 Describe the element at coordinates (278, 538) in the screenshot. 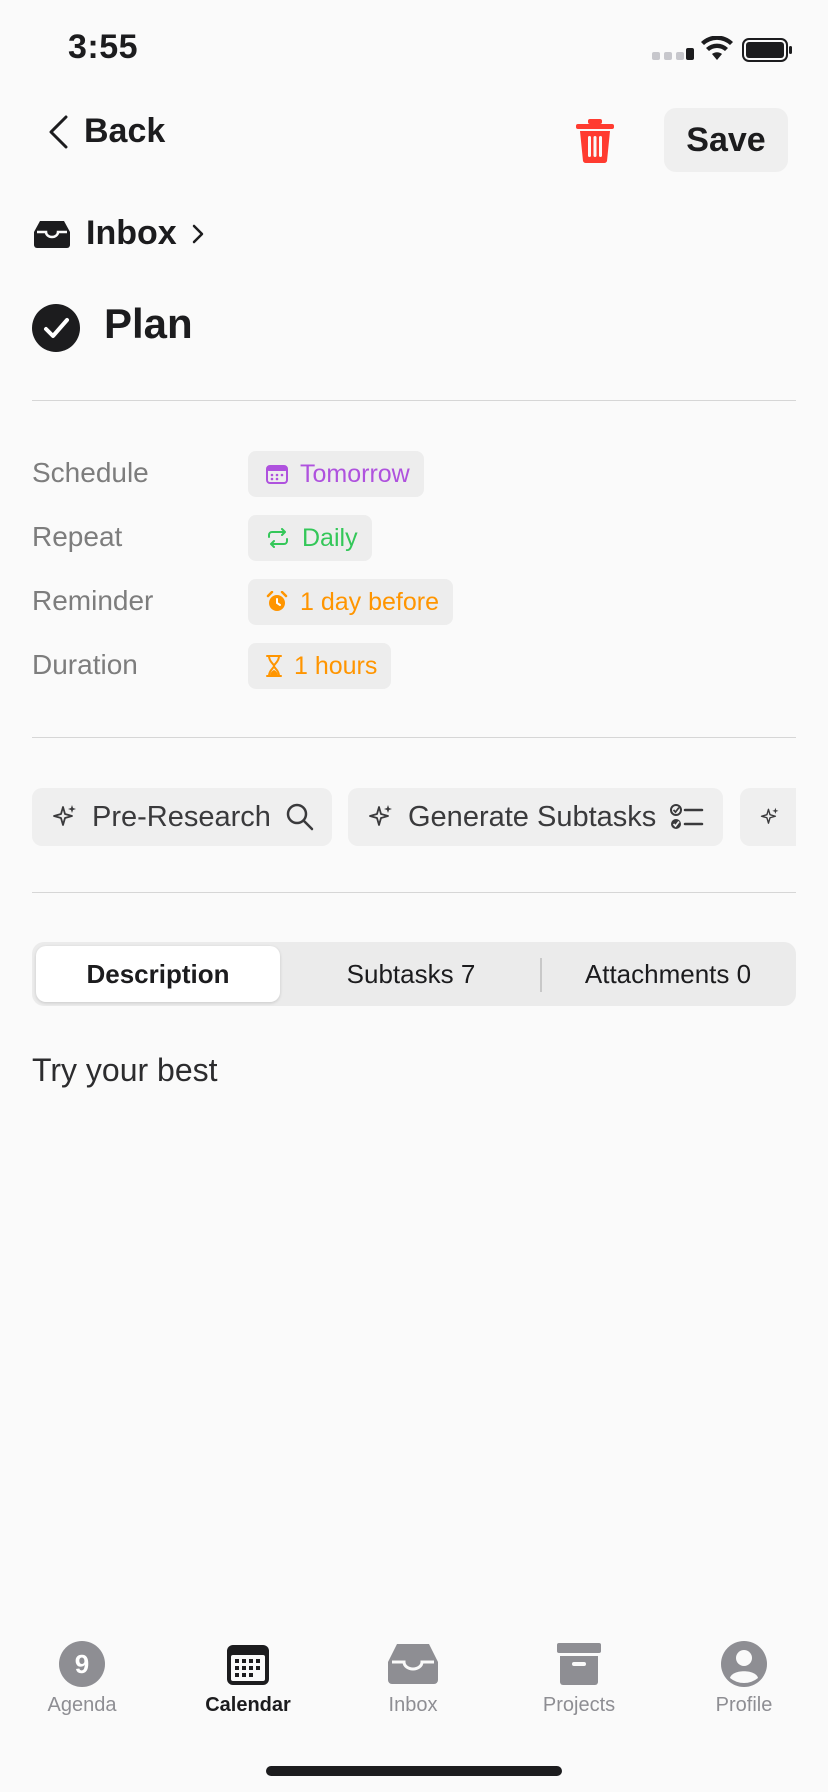

I see `repeat-icon` at that location.